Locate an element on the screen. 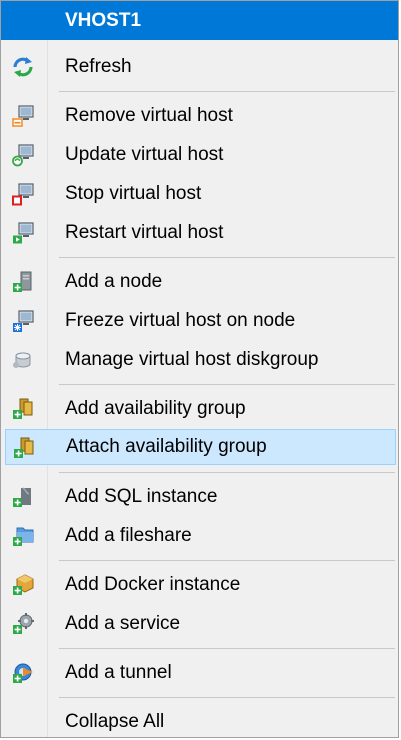  add-service-icon is located at coordinates (23, 624).